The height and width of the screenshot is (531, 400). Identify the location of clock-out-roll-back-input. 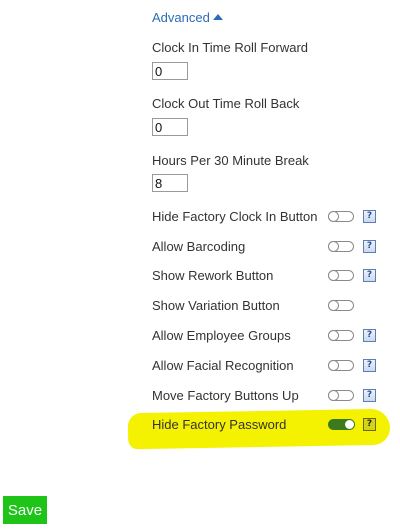
(170, 127).